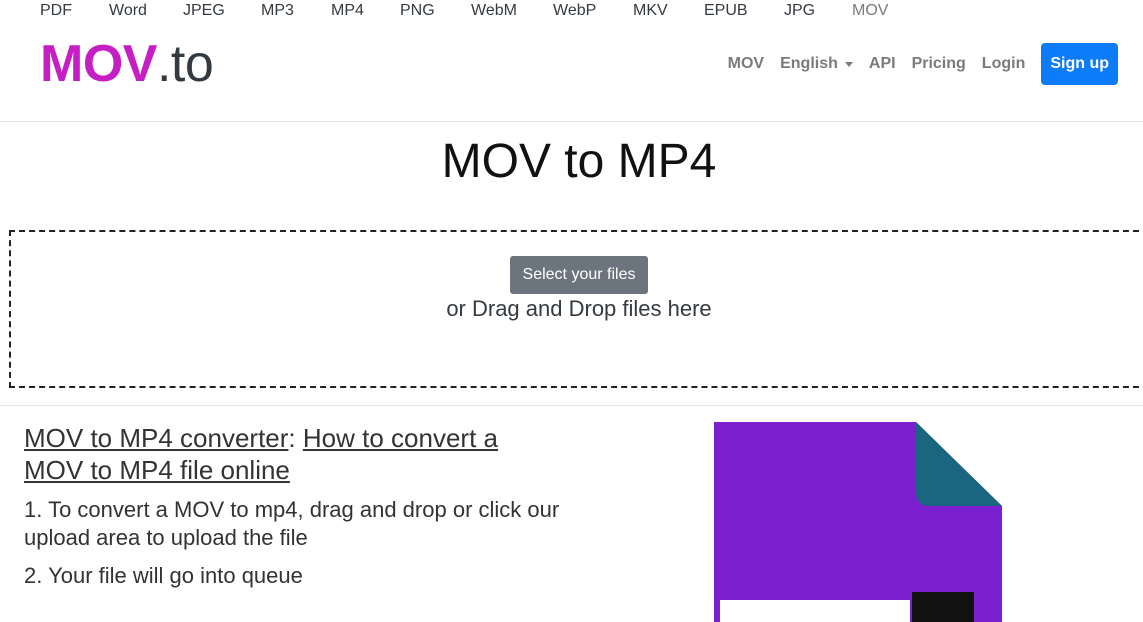 The image size is (1143, 622). I want to click on select-files-button: Select your files, so click(579, 275).